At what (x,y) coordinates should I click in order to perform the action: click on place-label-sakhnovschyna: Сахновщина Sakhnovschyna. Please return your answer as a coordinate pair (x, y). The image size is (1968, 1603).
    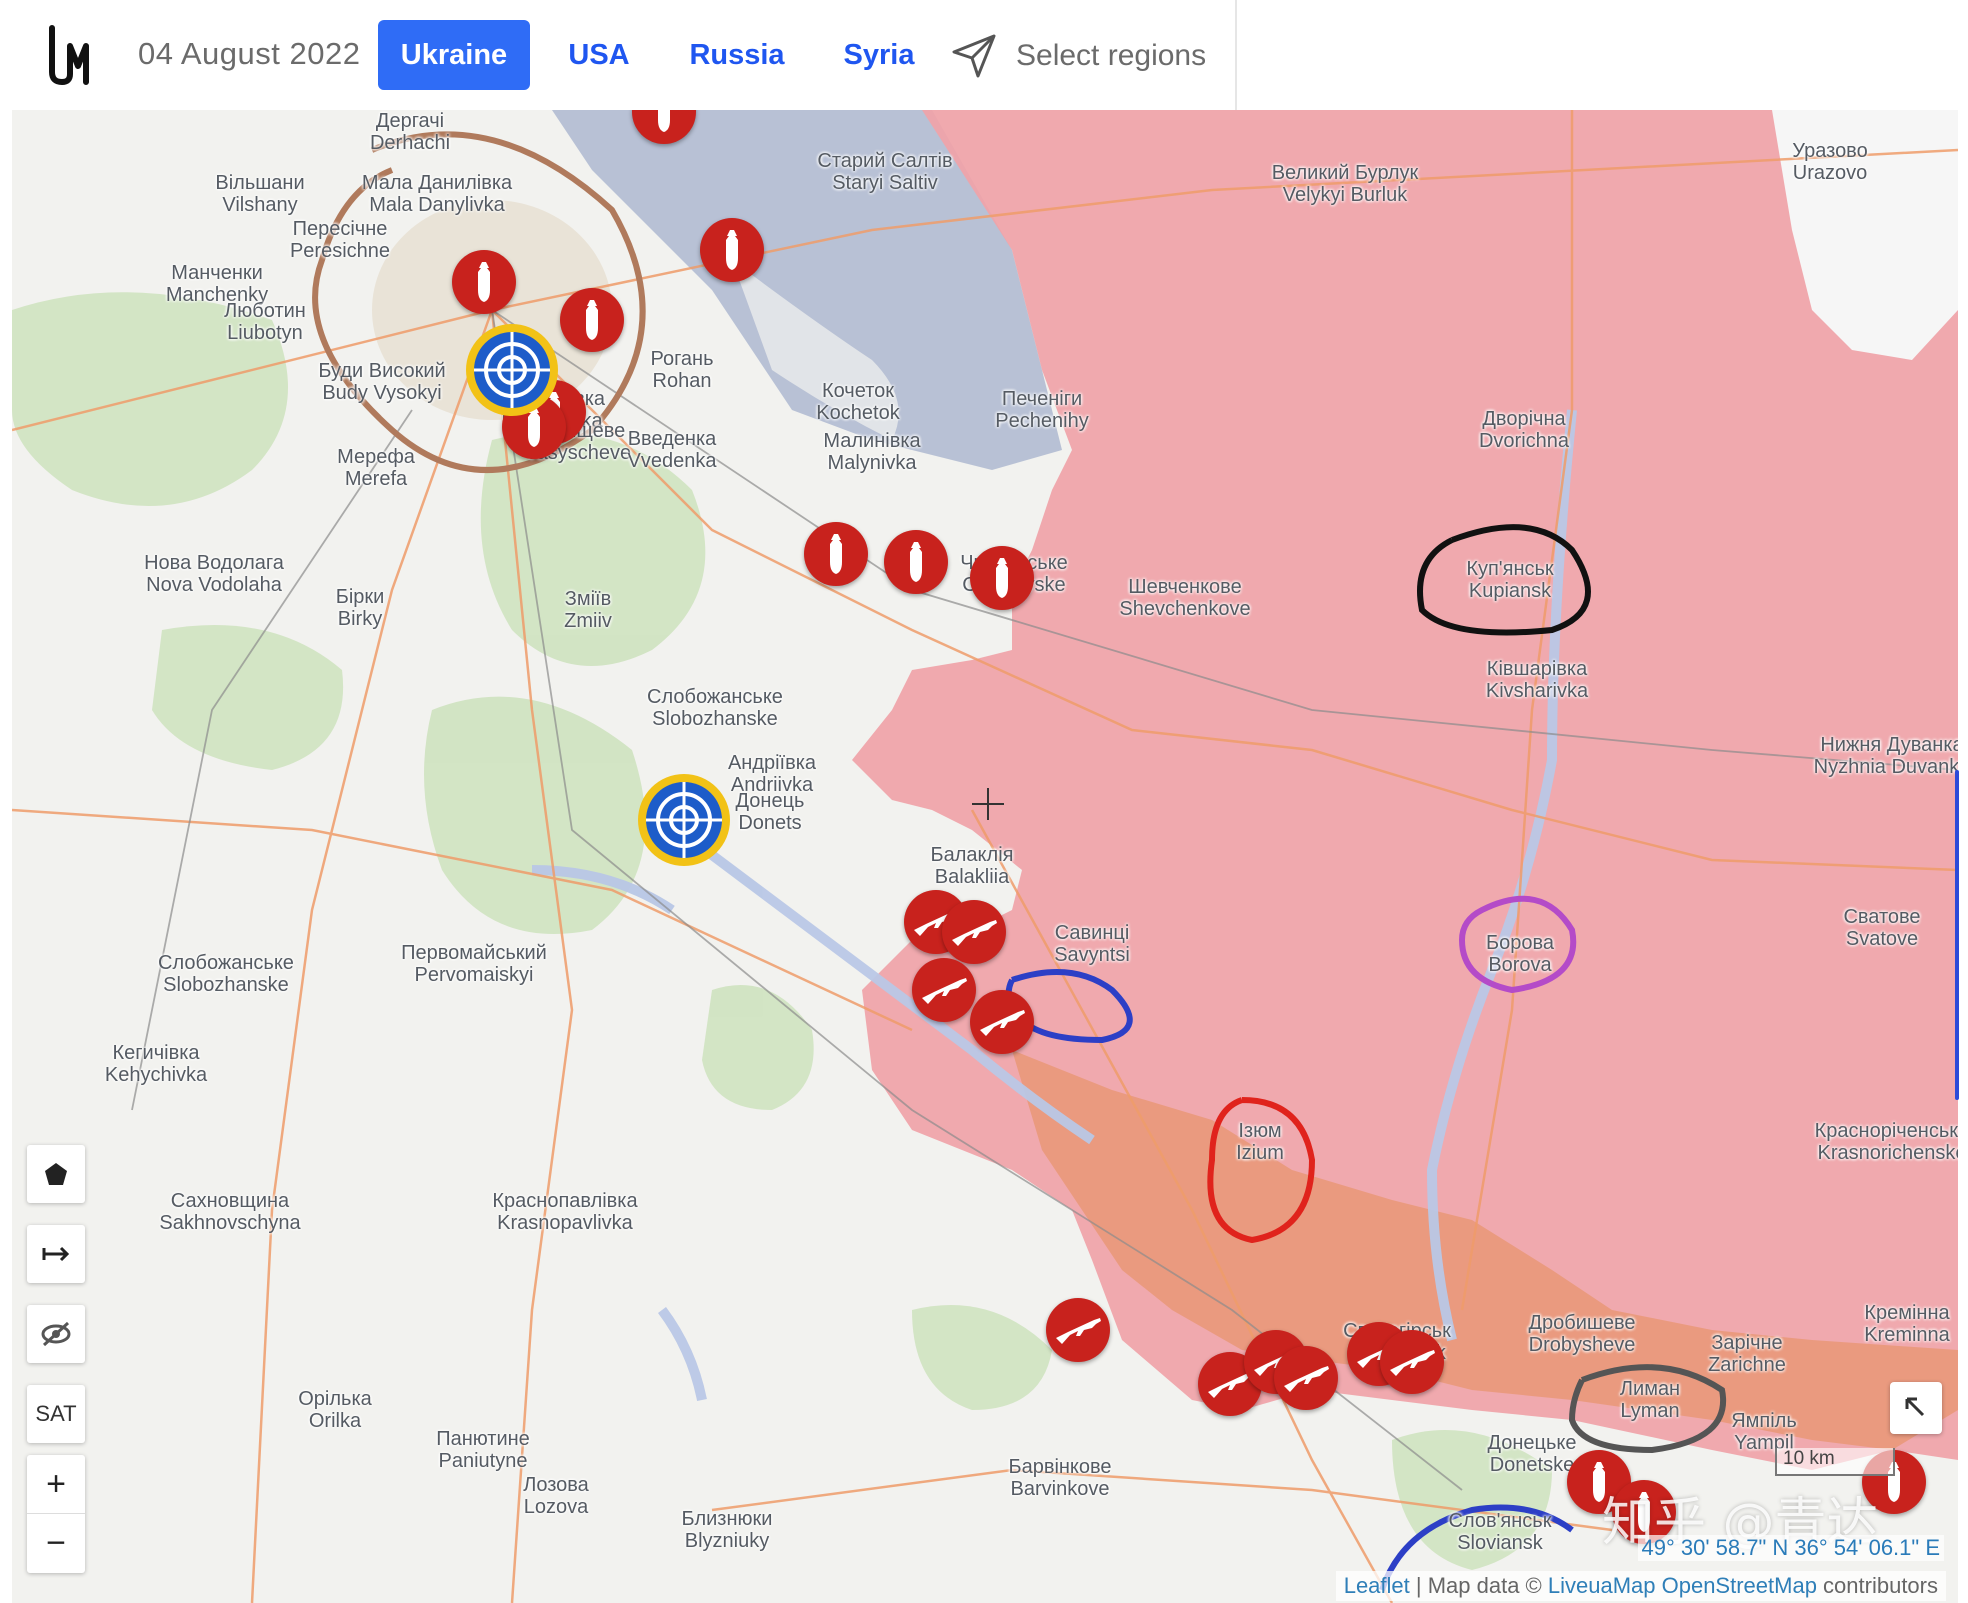
    Looking at the image, I should click on (229, 1212).